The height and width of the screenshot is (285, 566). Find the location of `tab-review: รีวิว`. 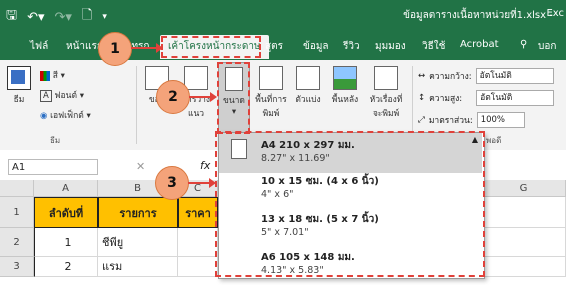

tab-review: รีวิว is located at coordinates (351, 46).